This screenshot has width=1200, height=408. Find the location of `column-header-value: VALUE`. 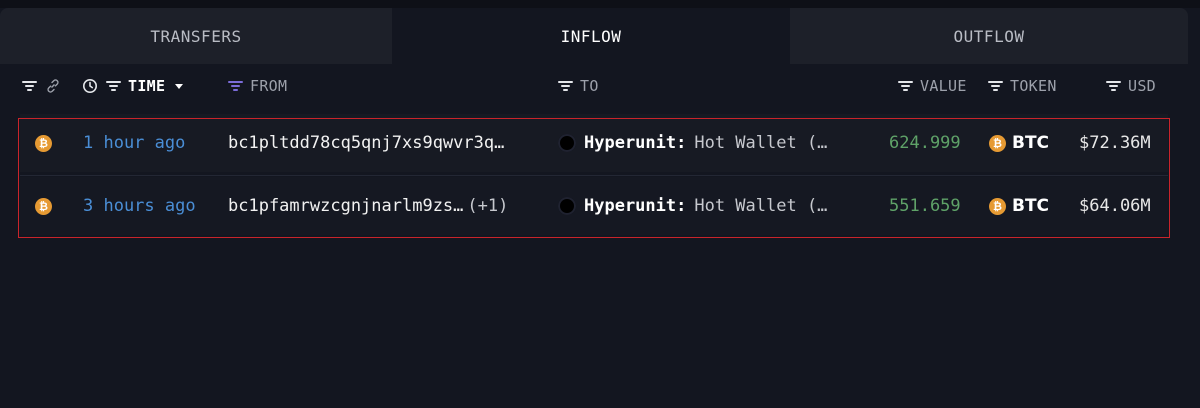

column-header-value: VALUE is located at coordinates (932, 86).